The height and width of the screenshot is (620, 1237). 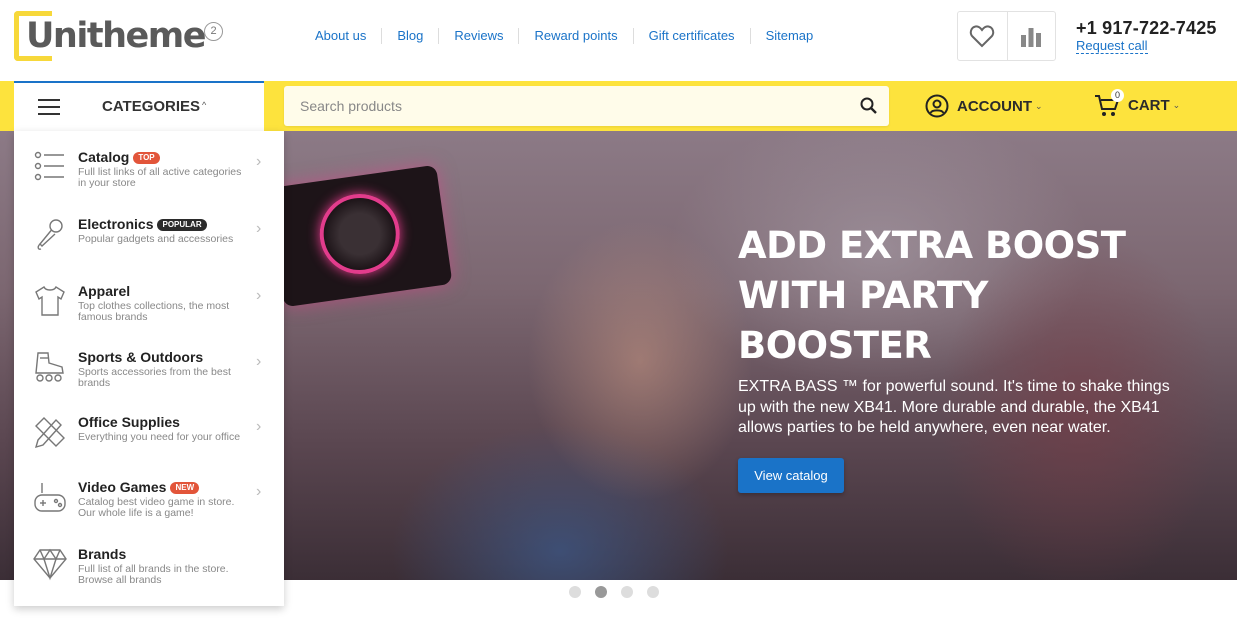 I want to click on category-badge: TOP, so click(x=146, y=158).